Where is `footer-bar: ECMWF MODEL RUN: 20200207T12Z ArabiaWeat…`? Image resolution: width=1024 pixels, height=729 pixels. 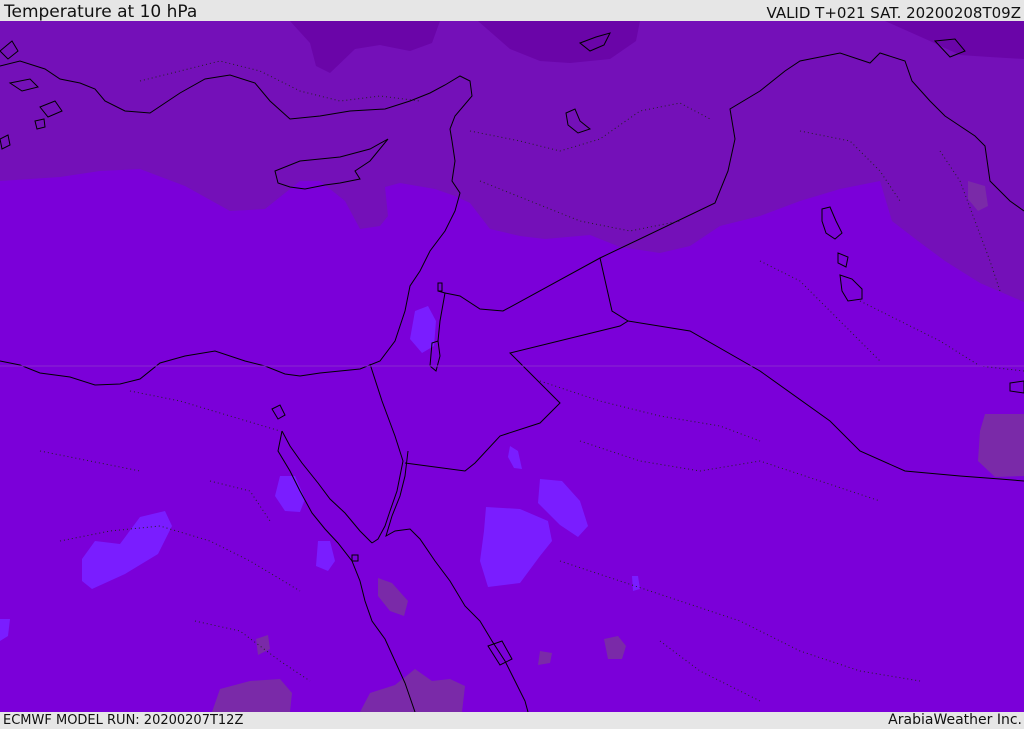
footer-bar: ECMWF MODEL RUN: 20200207T12Z ArabiaWeat… is located at coordinates (512, 720).